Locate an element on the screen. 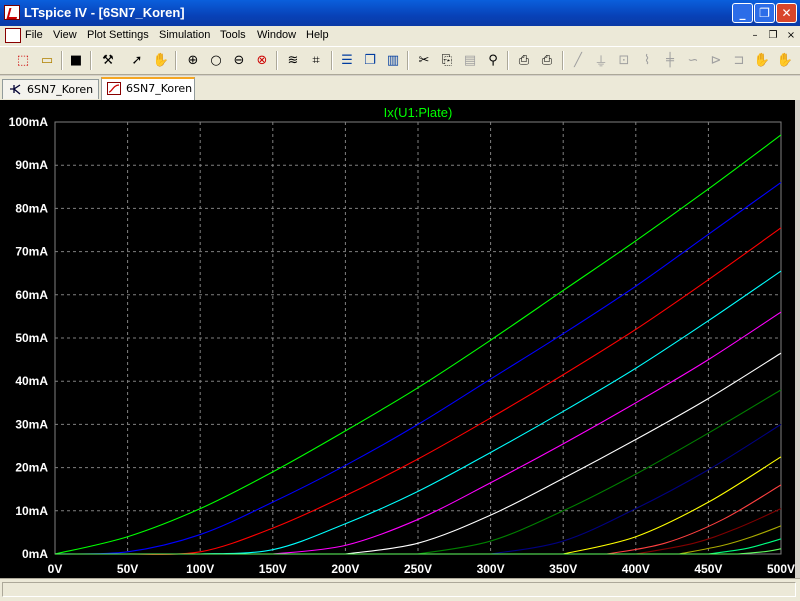  label-icon: ⊡ is located at coordinates (624, 60).